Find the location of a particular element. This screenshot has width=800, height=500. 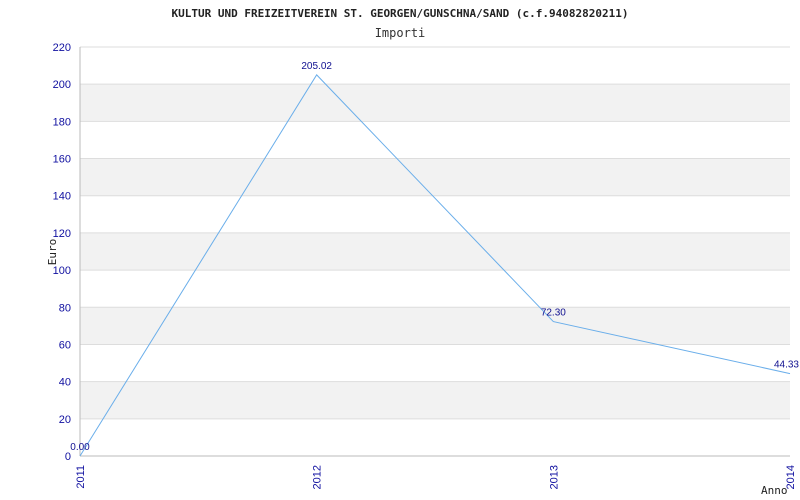

chart-subtitle: Importi is located at coordinates (400, 33).